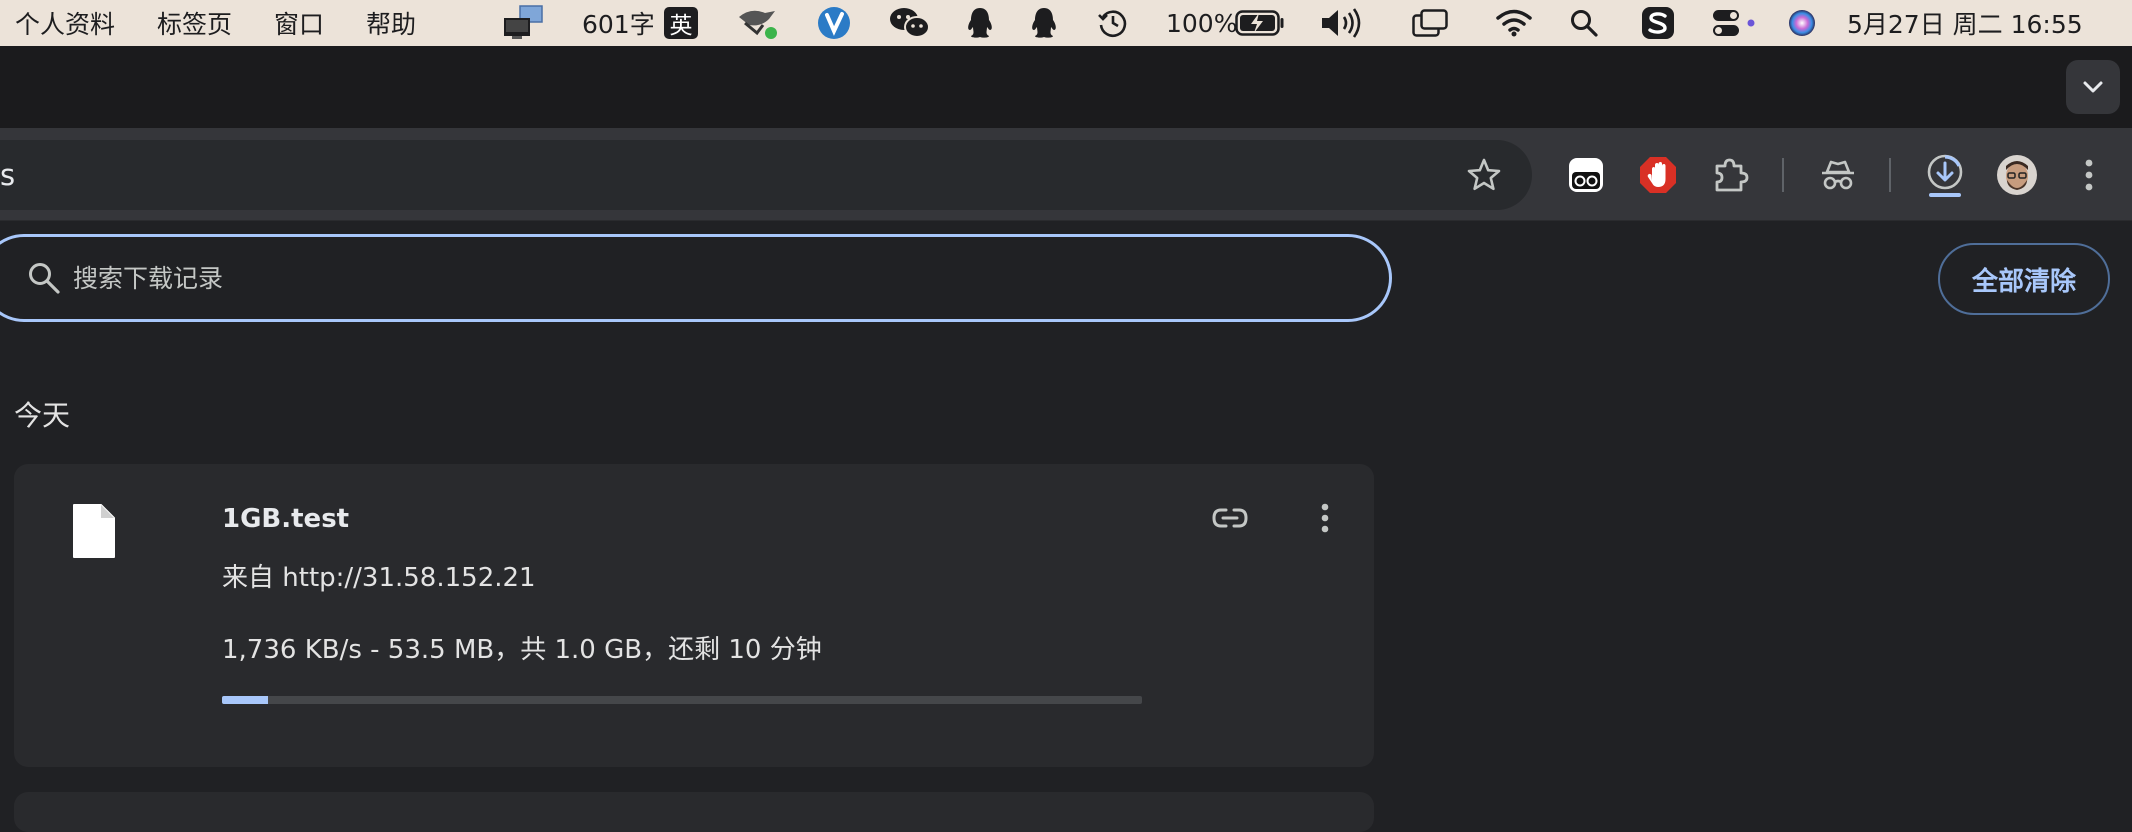 The width and height of the screenshot is (2132, 832). What do you see at coordinates (1945, 175) in the screenshot?
I see `download-icon` at bounding box center [1945, 175].